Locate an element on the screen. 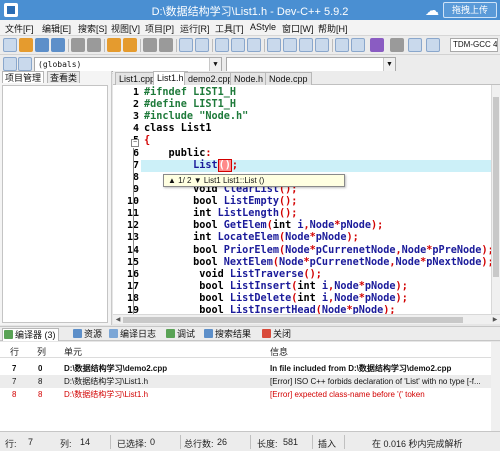  fold-toggle-icon: − is located at coordinates (135, 143).